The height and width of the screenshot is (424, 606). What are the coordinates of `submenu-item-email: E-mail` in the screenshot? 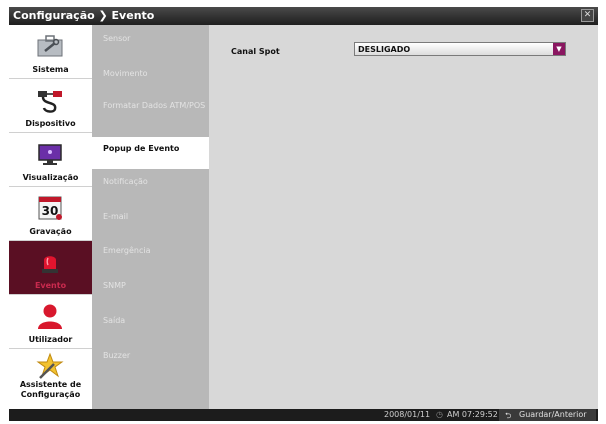 It's located at (150, 217).